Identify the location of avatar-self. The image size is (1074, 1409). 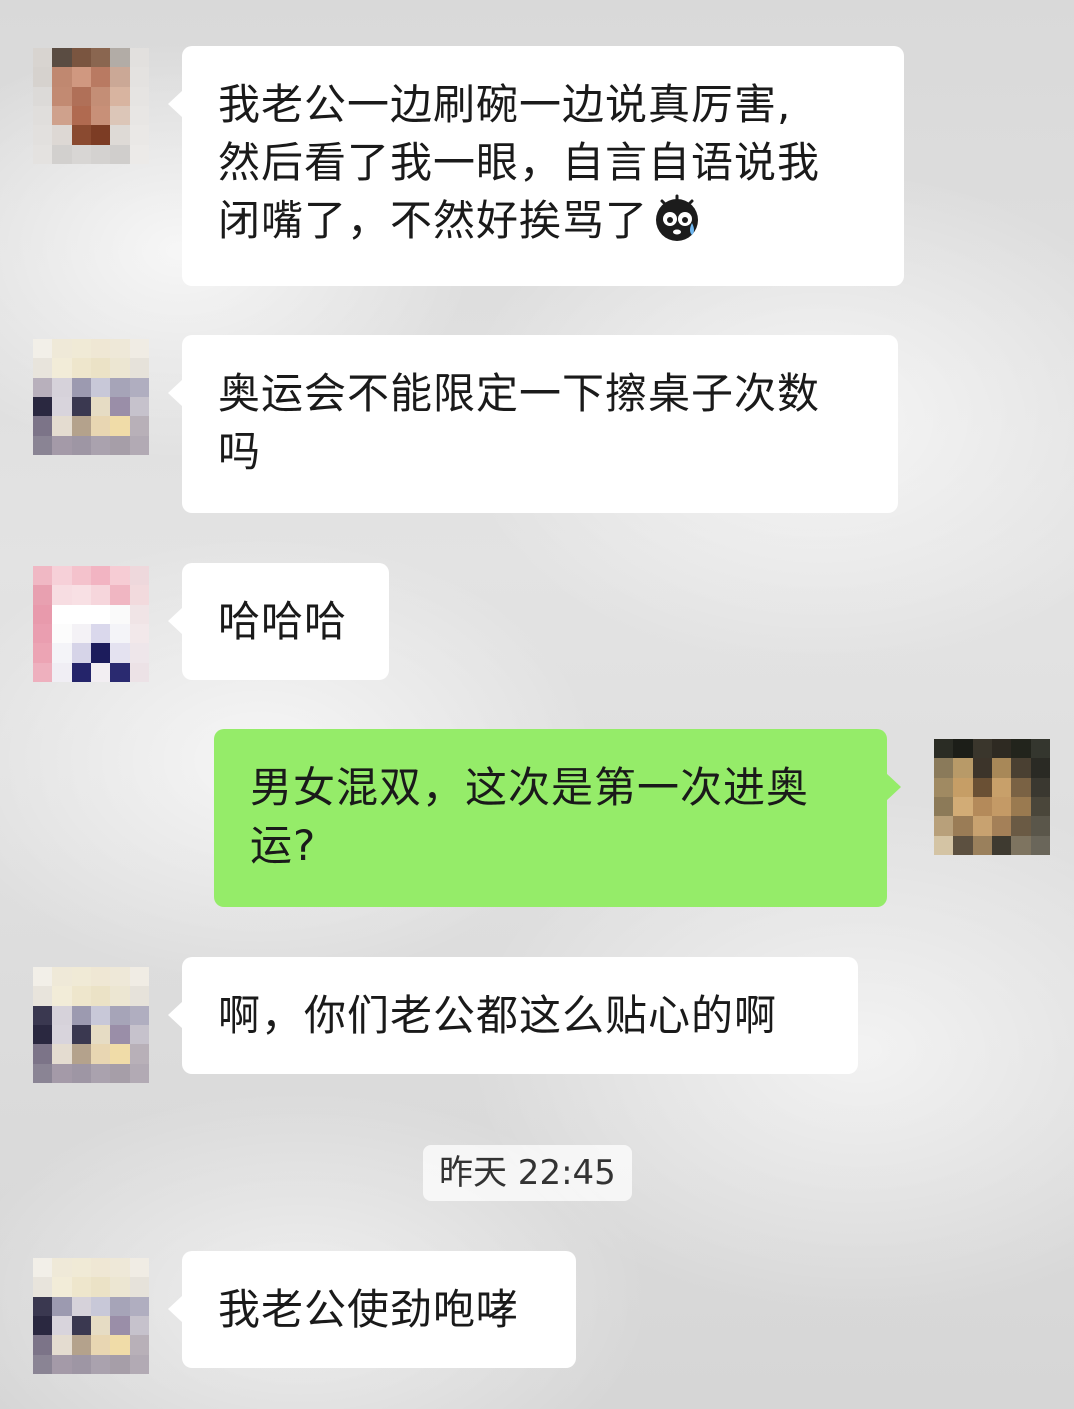
(992, 797).